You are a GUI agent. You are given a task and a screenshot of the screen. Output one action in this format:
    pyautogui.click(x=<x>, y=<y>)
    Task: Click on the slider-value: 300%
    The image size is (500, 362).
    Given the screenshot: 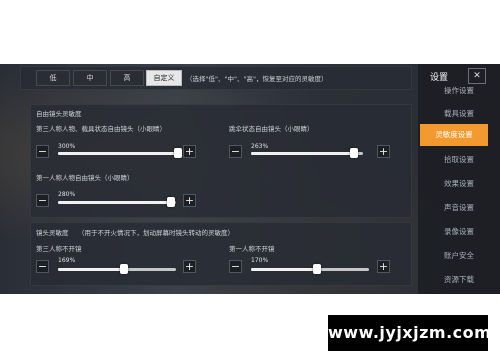 What is the action you would take?
    pyautogui.click(x=67, y=146)
    